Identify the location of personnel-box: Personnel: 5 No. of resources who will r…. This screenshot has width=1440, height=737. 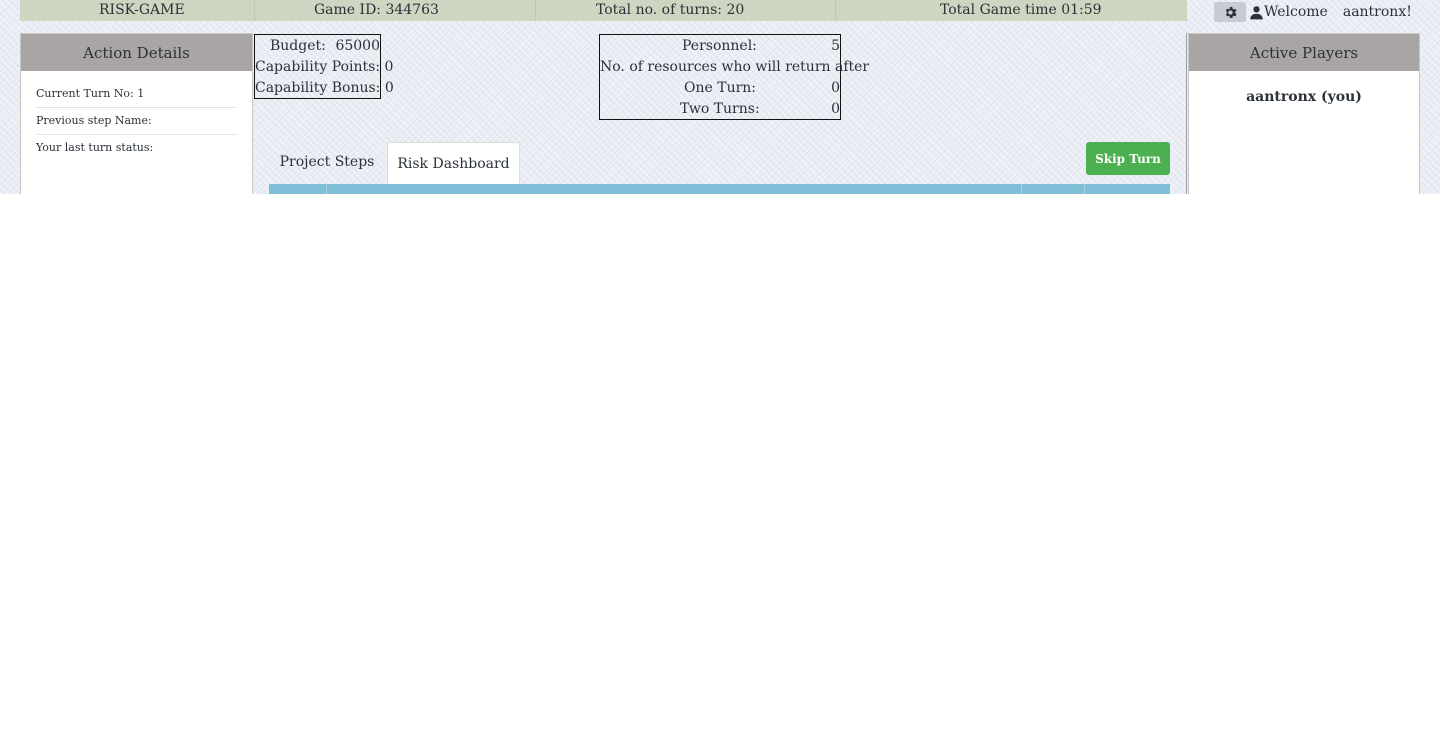
(734, 77).